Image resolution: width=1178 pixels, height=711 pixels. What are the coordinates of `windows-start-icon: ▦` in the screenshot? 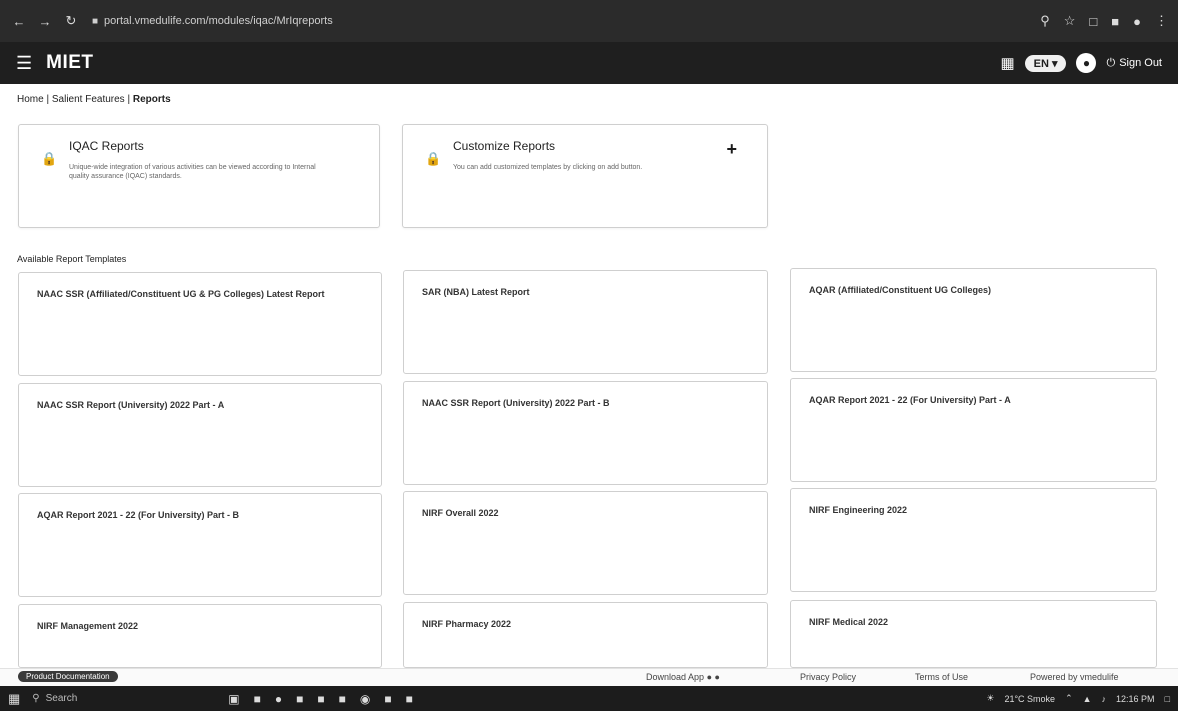 It's located at (14, 699).